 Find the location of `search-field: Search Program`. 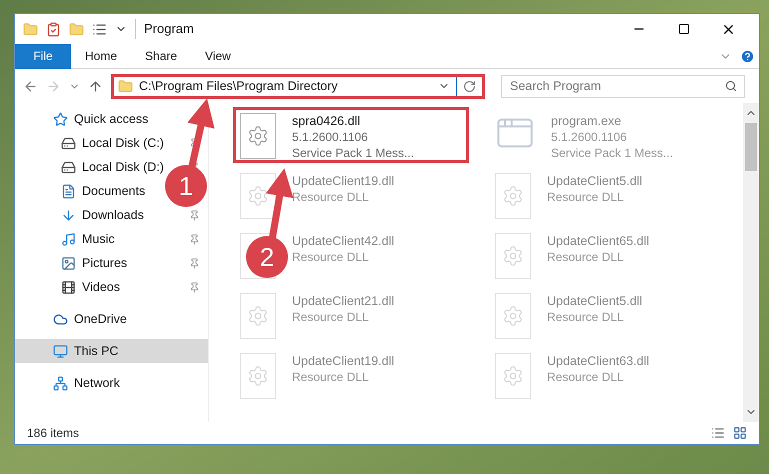

search-field: Search Program is located at coordinates (623, 86).